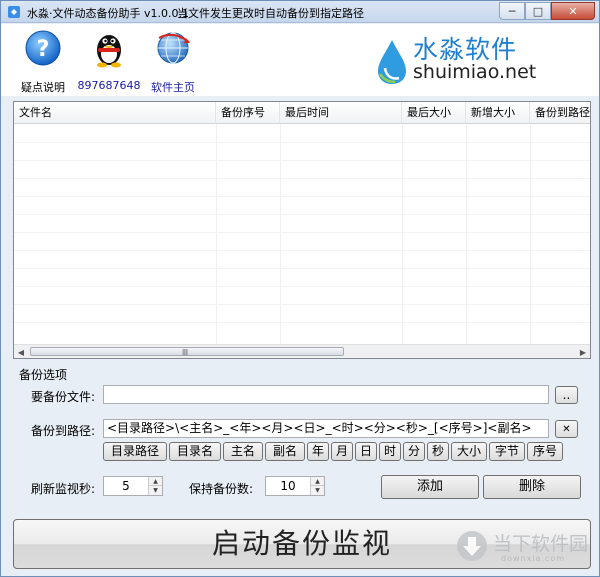 The width and height of the screenshot is (600, 577). I want to click on options-section-title: 备份选项, so click(43, 375).